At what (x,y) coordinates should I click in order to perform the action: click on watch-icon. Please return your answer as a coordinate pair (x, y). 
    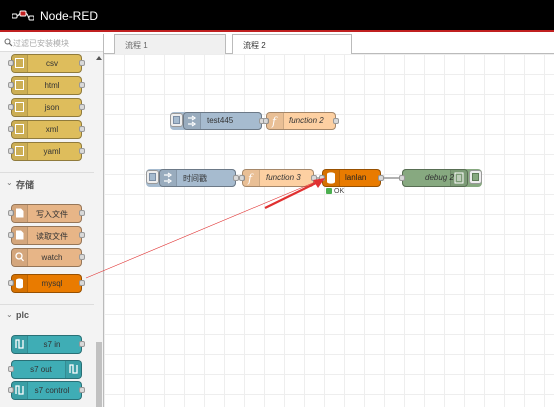
    Looking at the image, I should click on (20, 257).